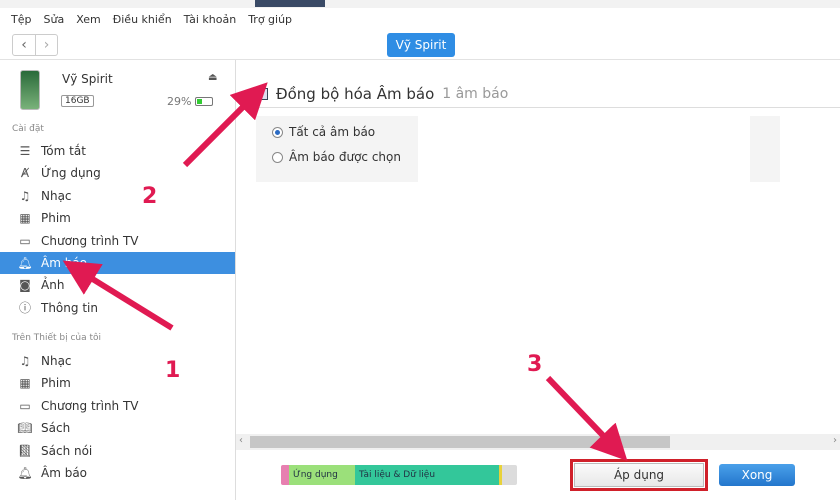 This screenshot has width=840, height=500. Describe the element at coordinates (69, 307) in the screenshot. I see `sidebar-item-label: Thông tin` at that location.